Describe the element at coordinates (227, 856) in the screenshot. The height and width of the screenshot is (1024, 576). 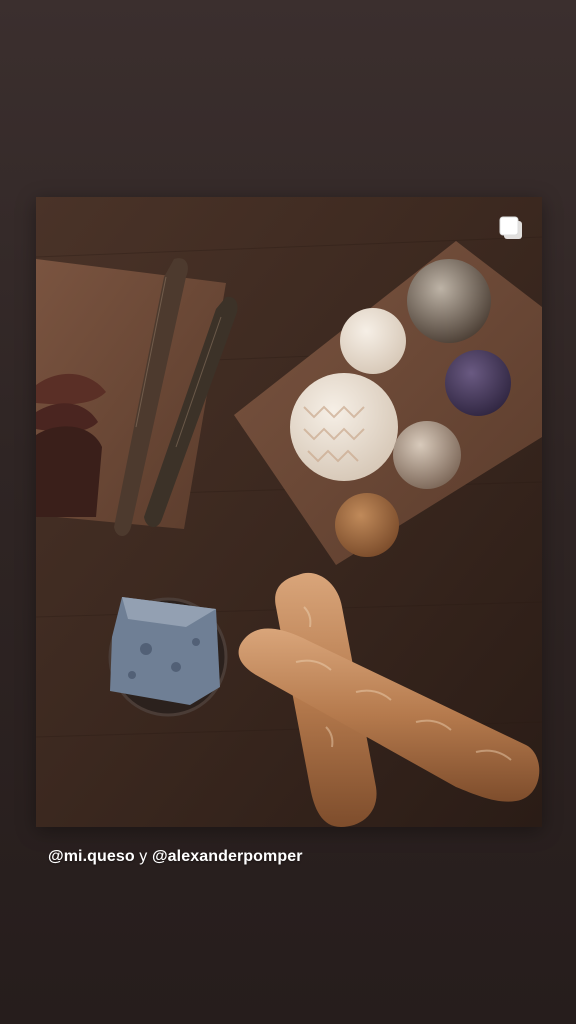
I see `mention-alexanderpomper: @alexanderpomper` at that location.